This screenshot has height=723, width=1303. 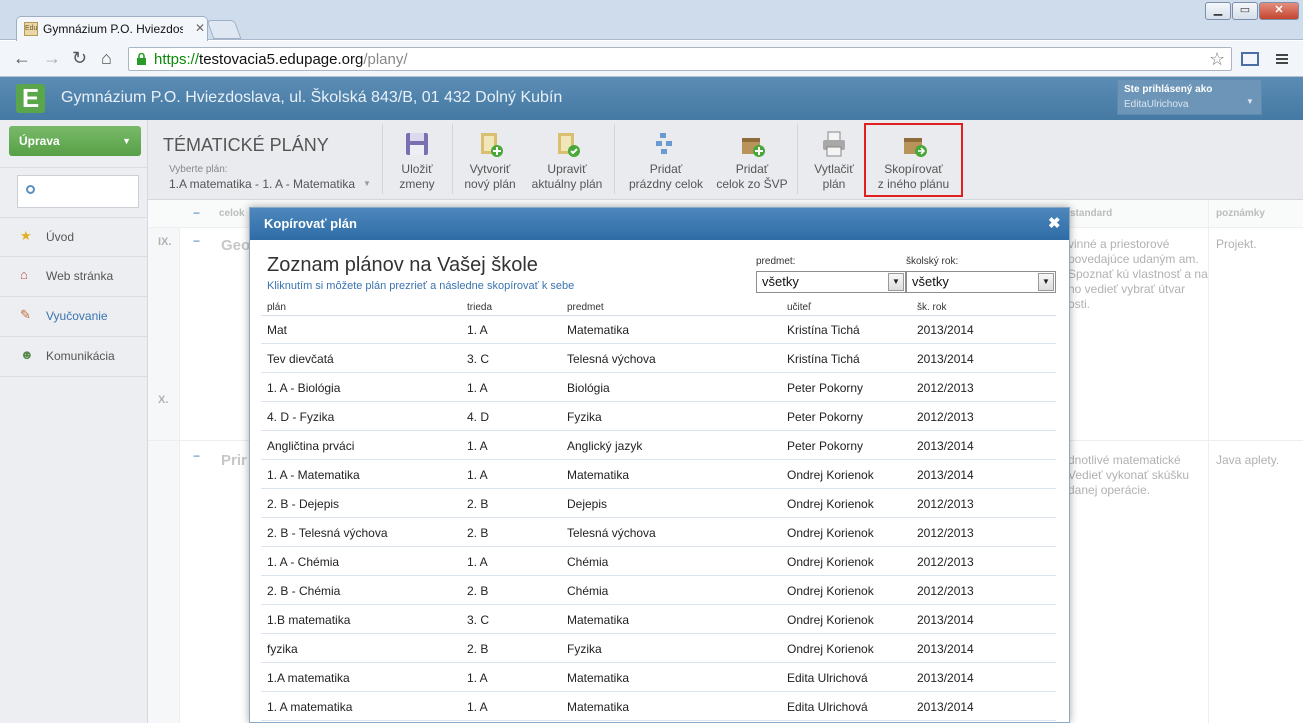 What do you see at coordinates (79, 58) in the screenshot?
I see `reload-icon: ↻` at bounding box center [79, 58].